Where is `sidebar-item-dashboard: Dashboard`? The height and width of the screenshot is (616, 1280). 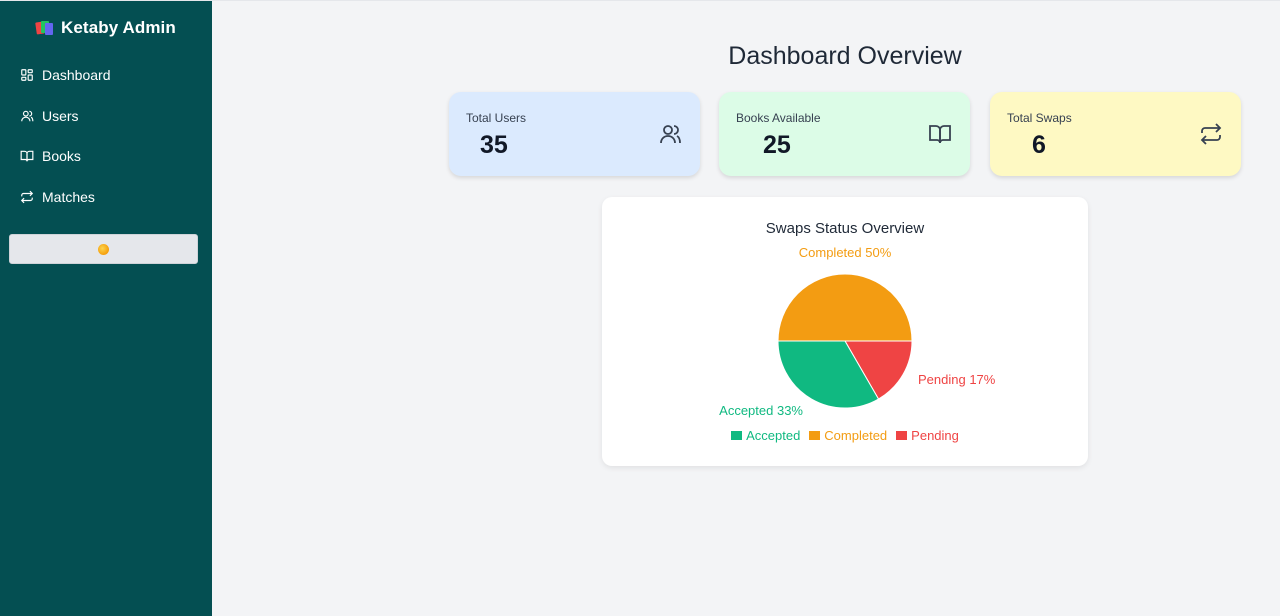
sidebar-item-dashboard: Dashboard is located at coordinates (106, 75).